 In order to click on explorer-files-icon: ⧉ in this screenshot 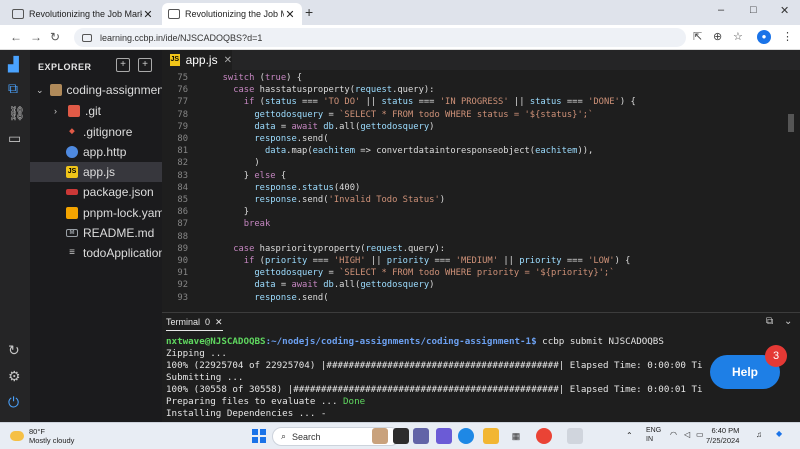, I will do `click(13, 88)`.